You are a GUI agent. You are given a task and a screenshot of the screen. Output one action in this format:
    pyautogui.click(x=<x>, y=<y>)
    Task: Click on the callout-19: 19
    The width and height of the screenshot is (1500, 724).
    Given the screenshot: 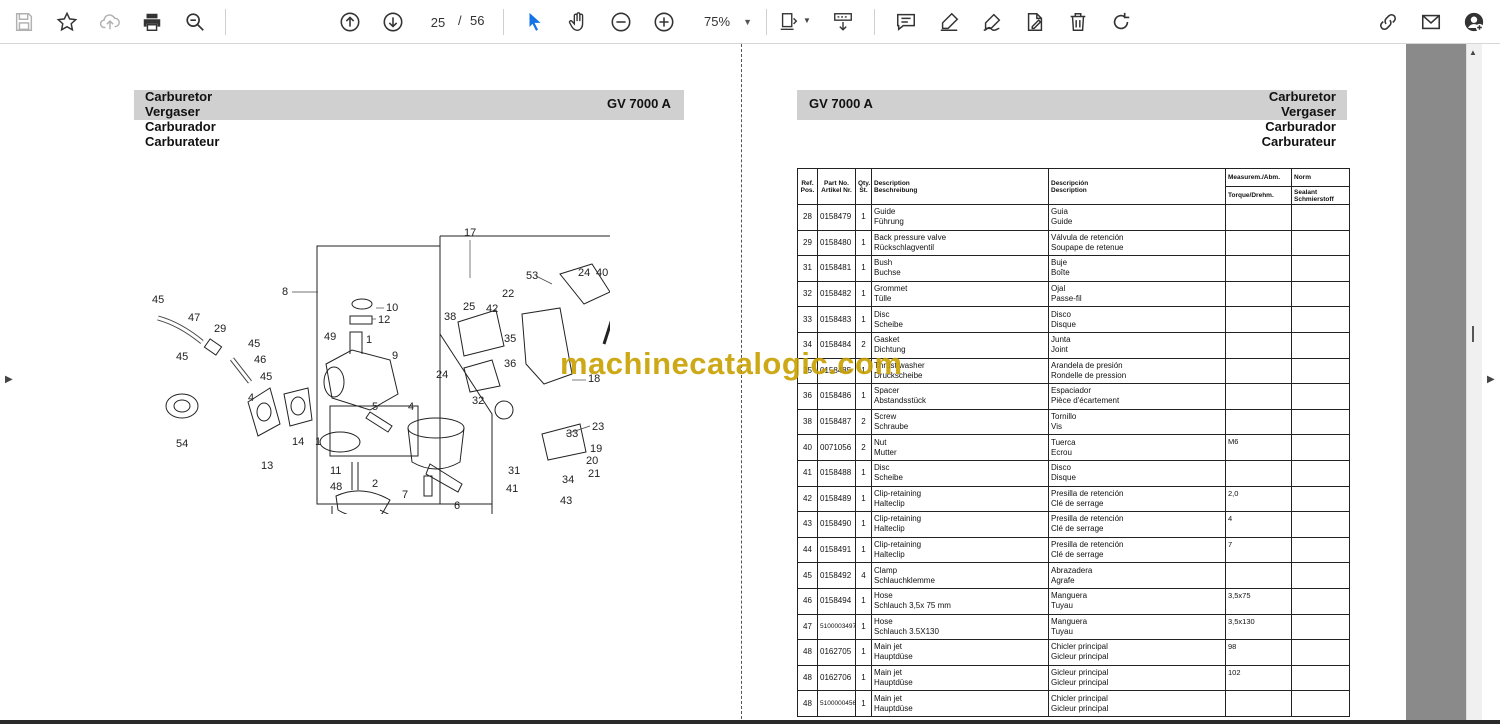 What is the action you would take?
    pyautogui.click(x=596, y=449)
    